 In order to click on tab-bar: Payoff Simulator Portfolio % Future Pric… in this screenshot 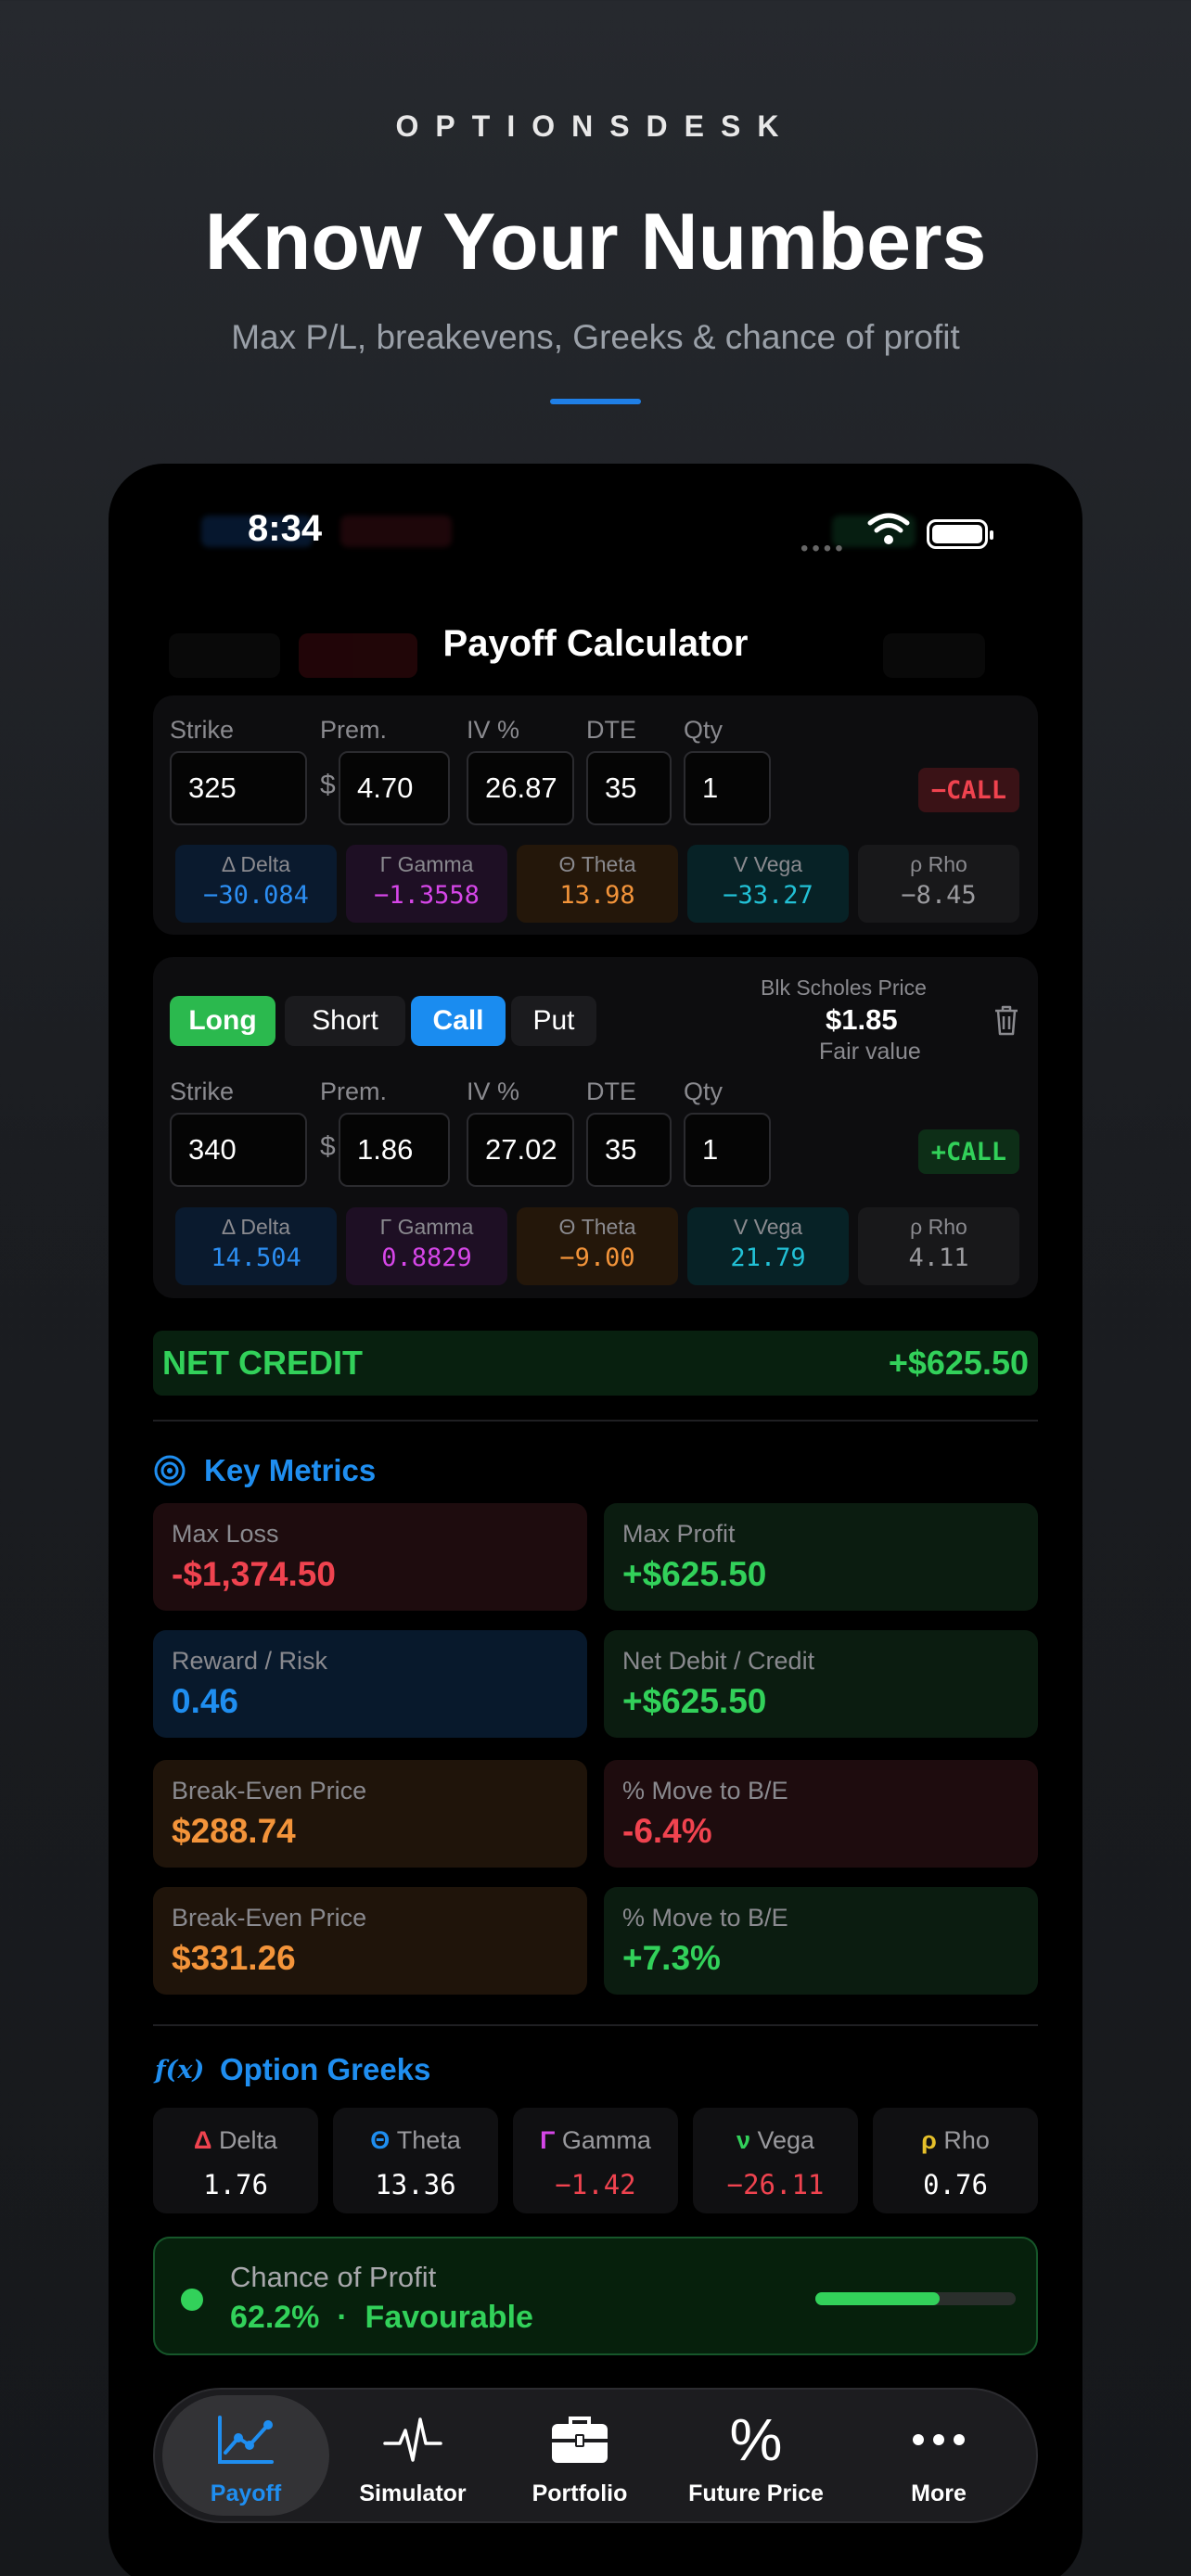, I will do `click(595, 2455)`.